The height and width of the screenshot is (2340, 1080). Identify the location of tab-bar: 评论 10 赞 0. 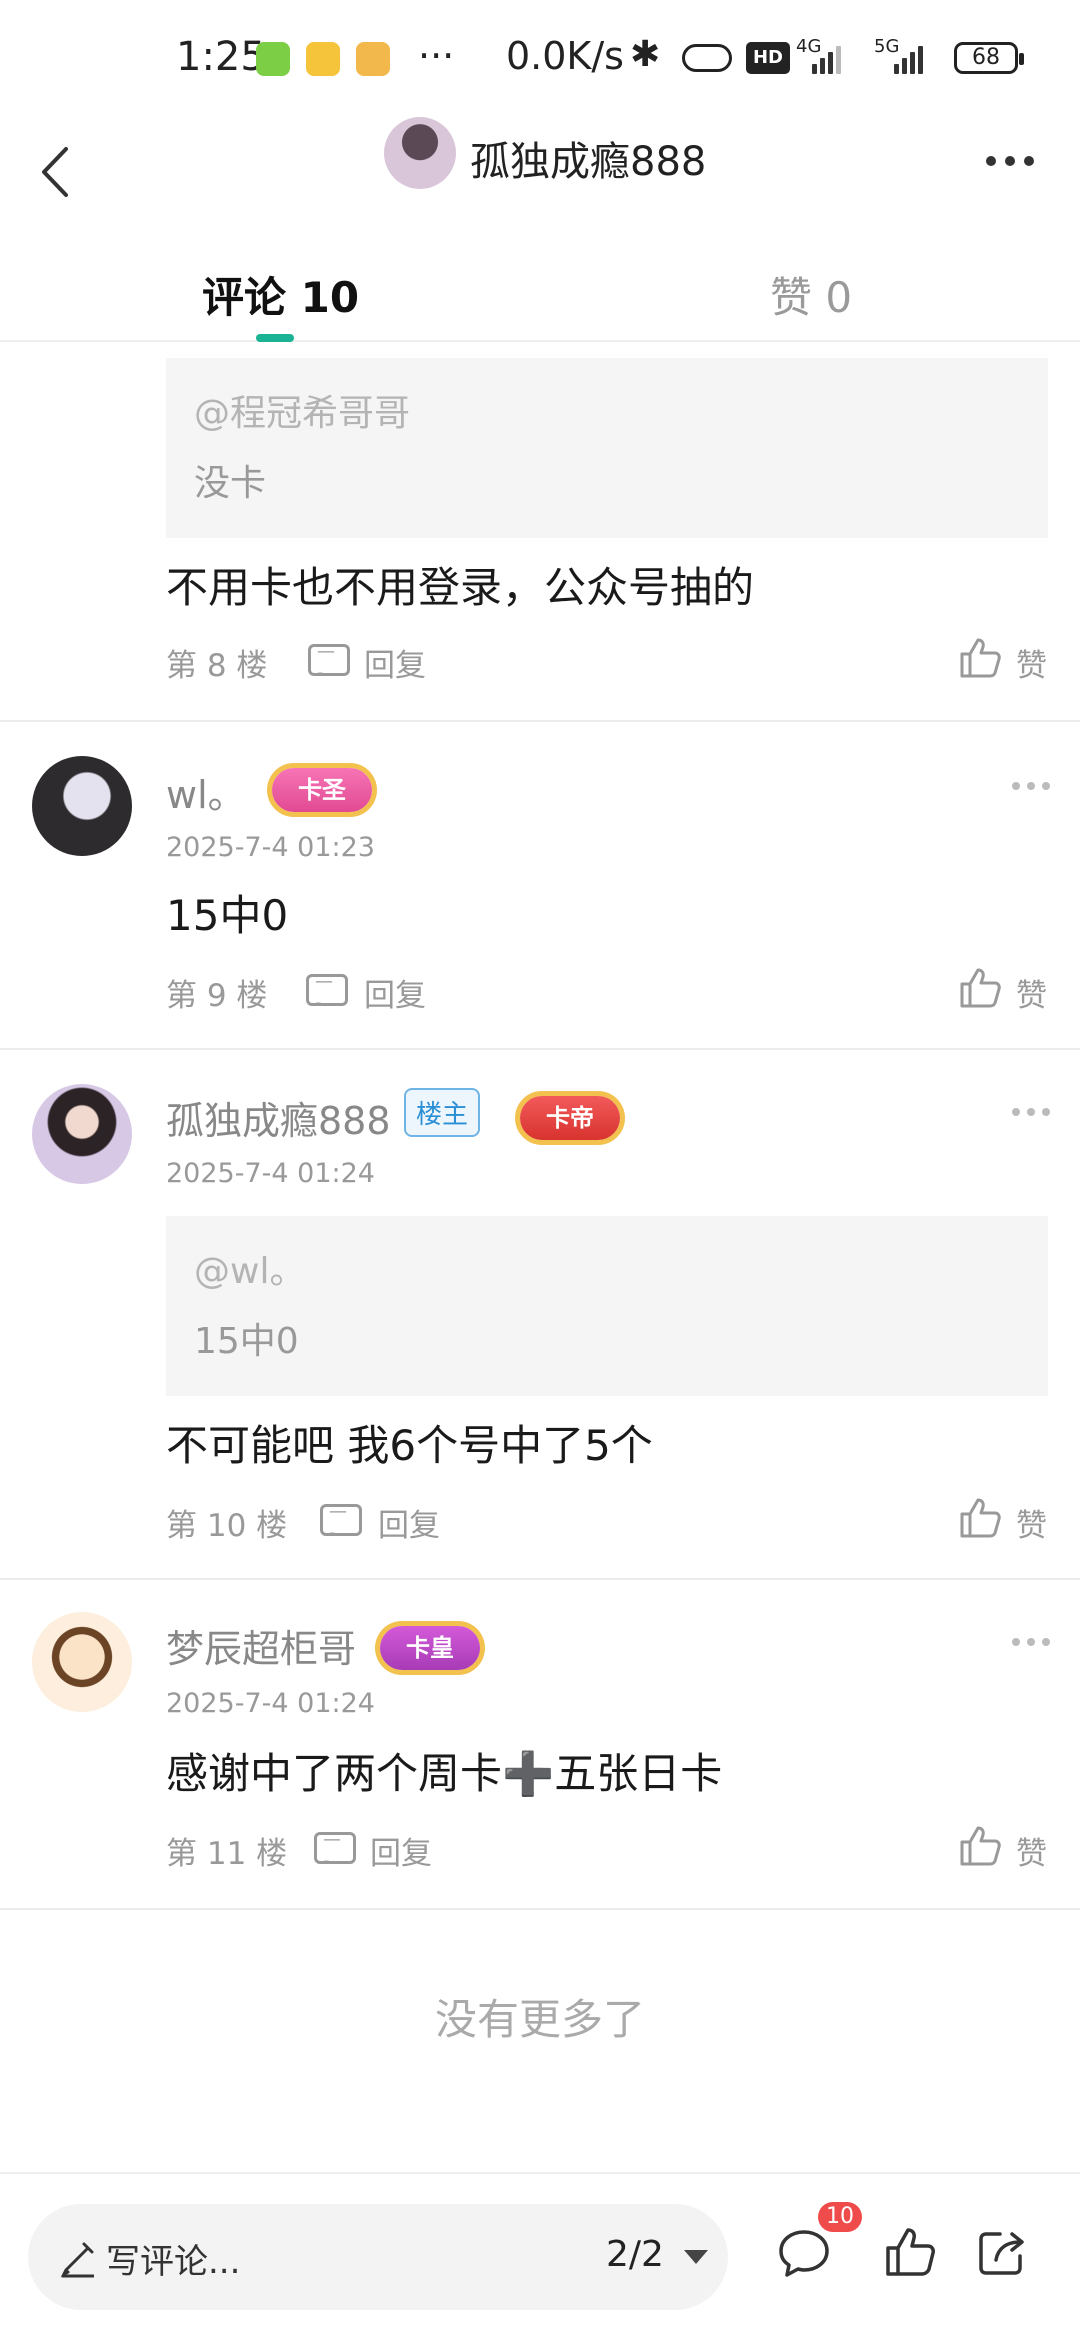
(540, 291).